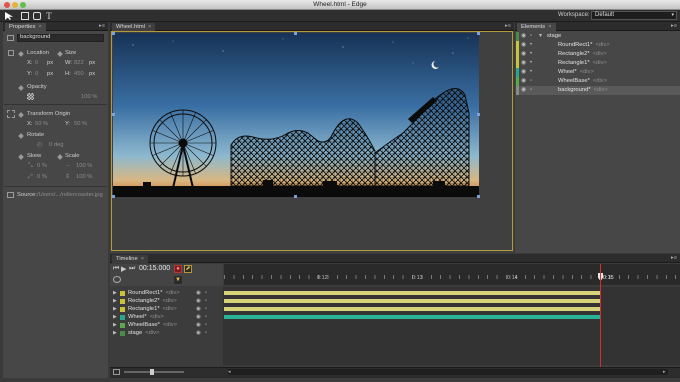  What do you see at coordinates (84, 177) in the screenshot?
I see `scale-y-value: 100 %` at bounding box center [84, 177].